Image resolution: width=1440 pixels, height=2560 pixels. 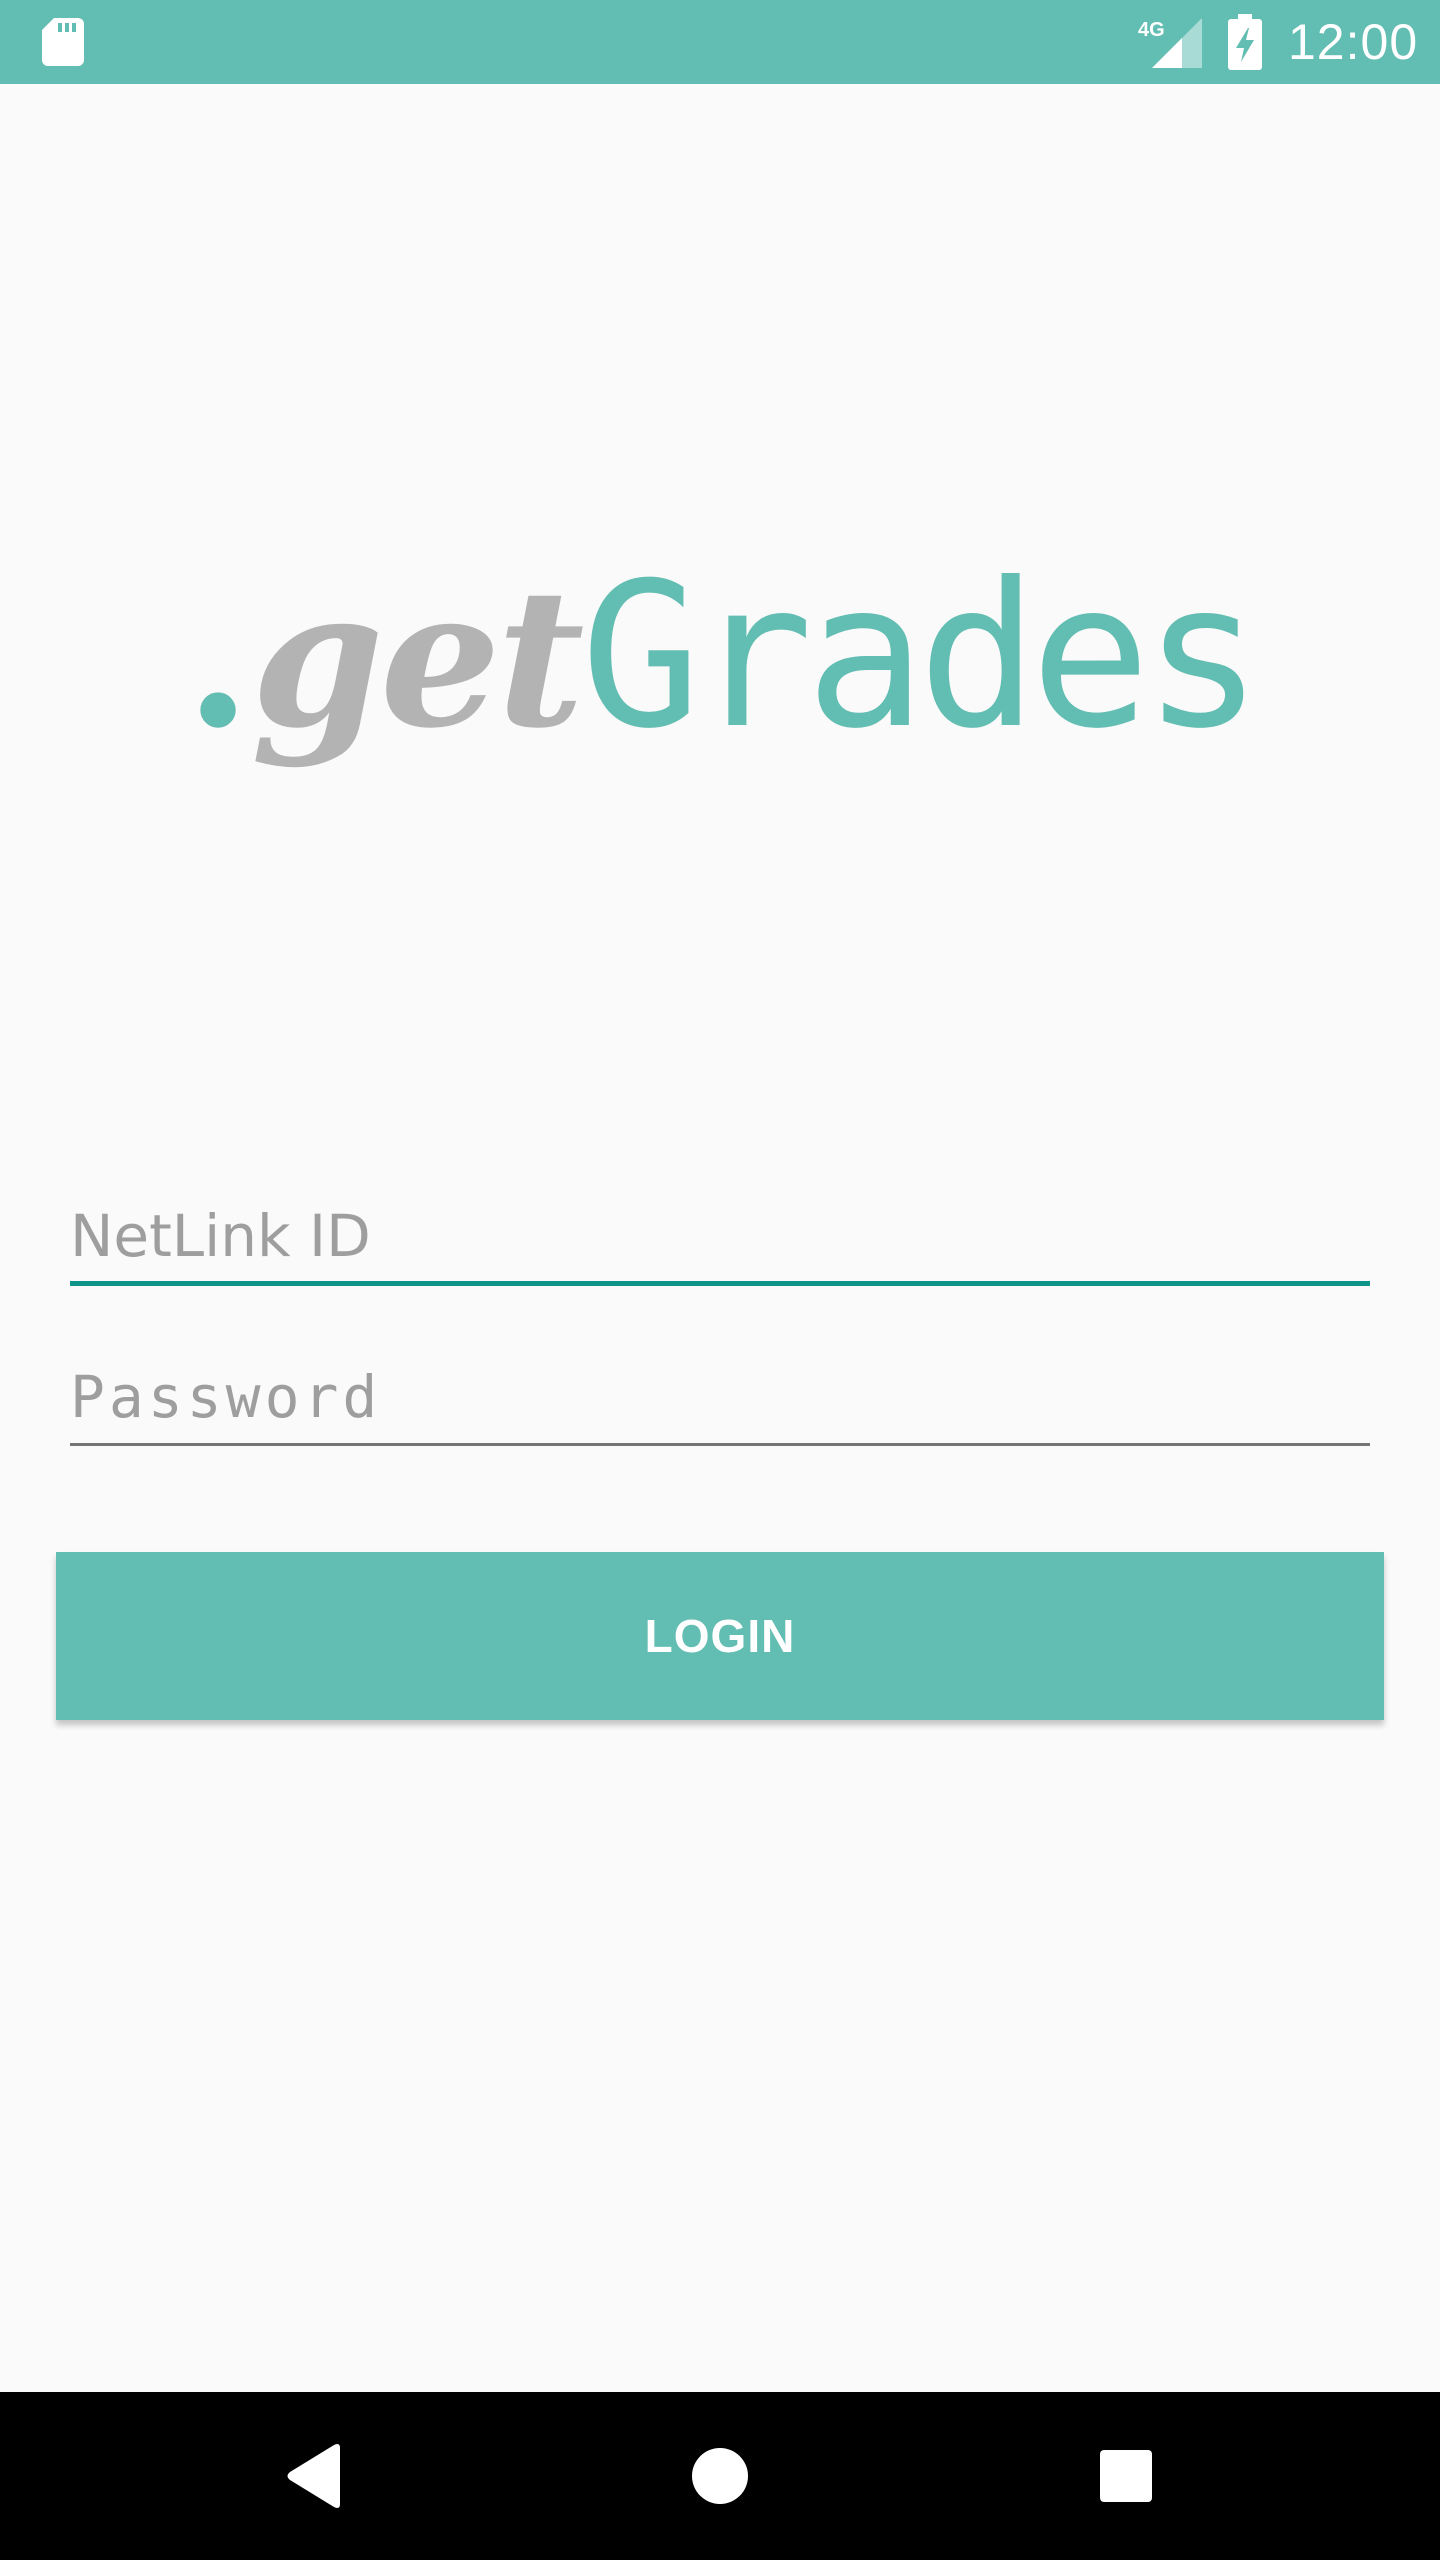 I want to click on password-input, so click(x=720, y=1398).